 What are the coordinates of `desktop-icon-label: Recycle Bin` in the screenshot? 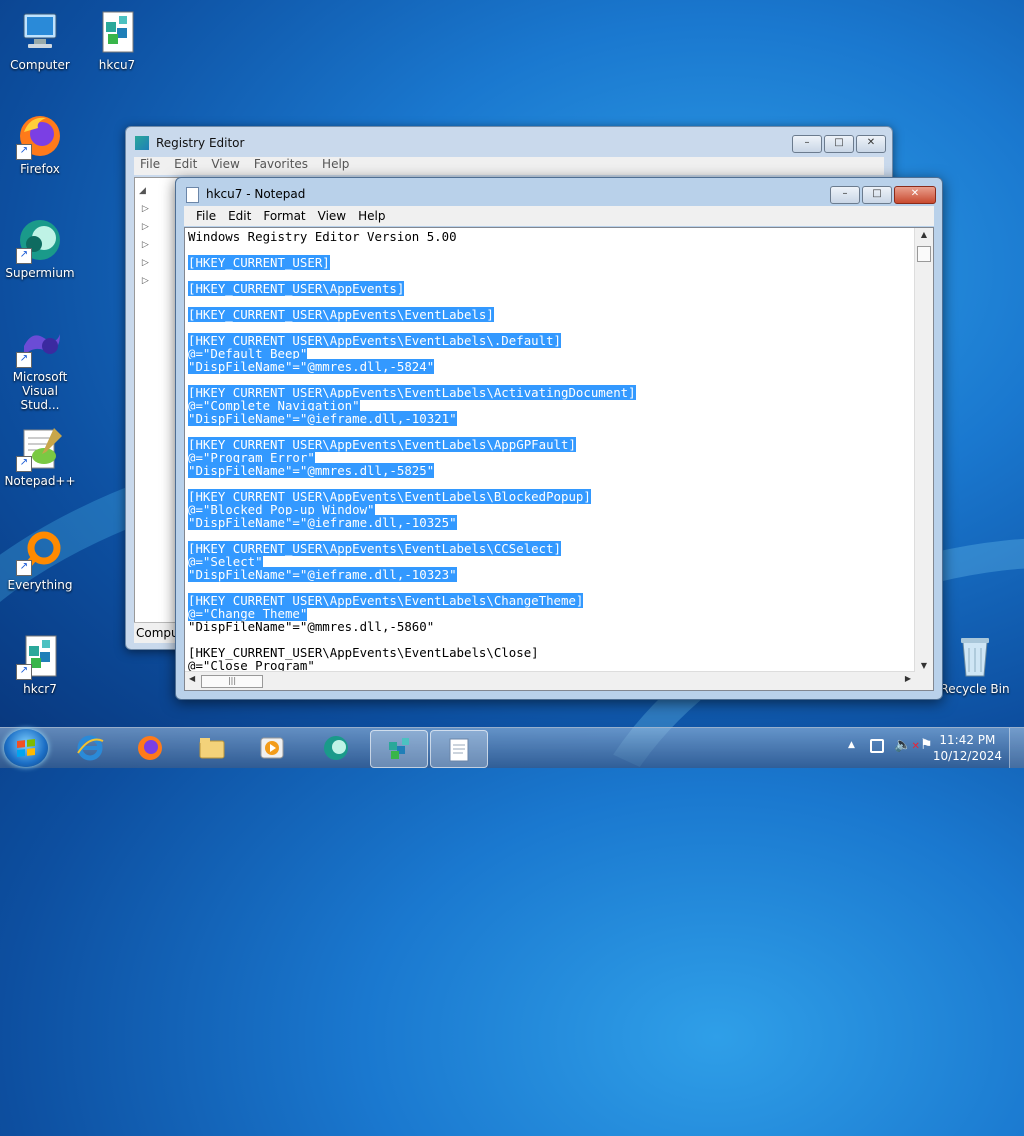 It's located at (975, 689).